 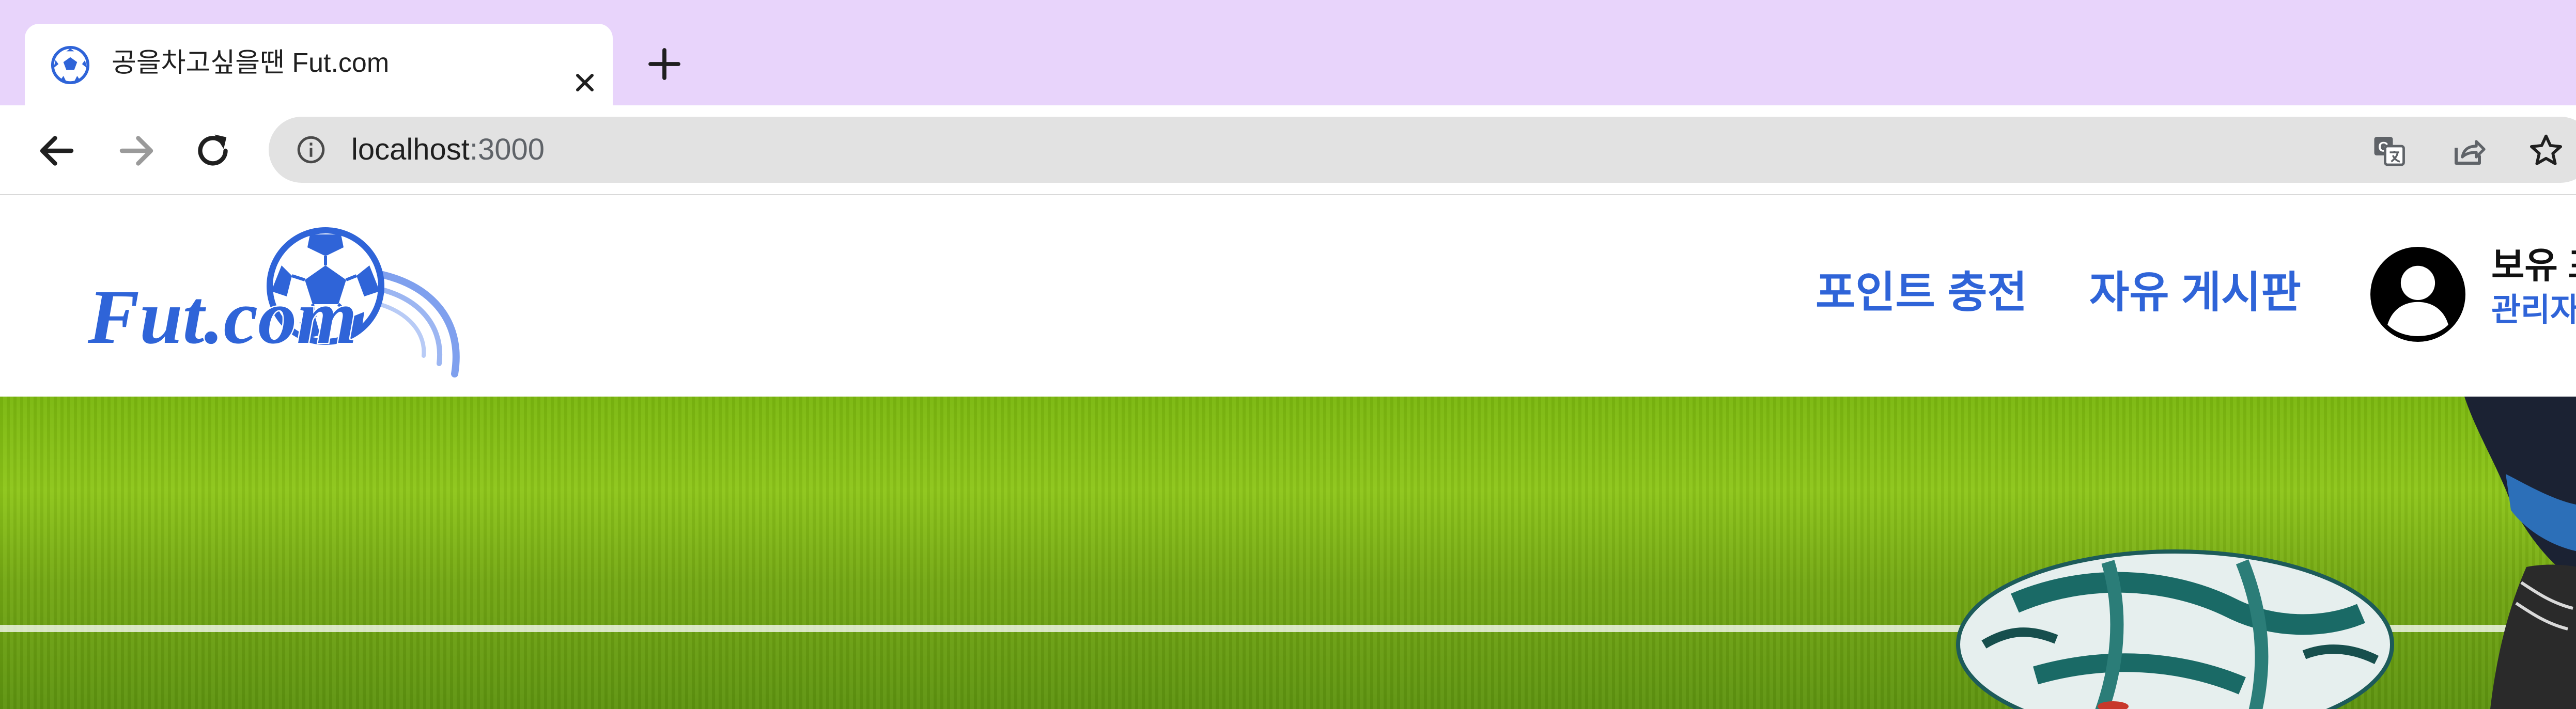 I want to click on share-icon, so click(x=2468, y=150).